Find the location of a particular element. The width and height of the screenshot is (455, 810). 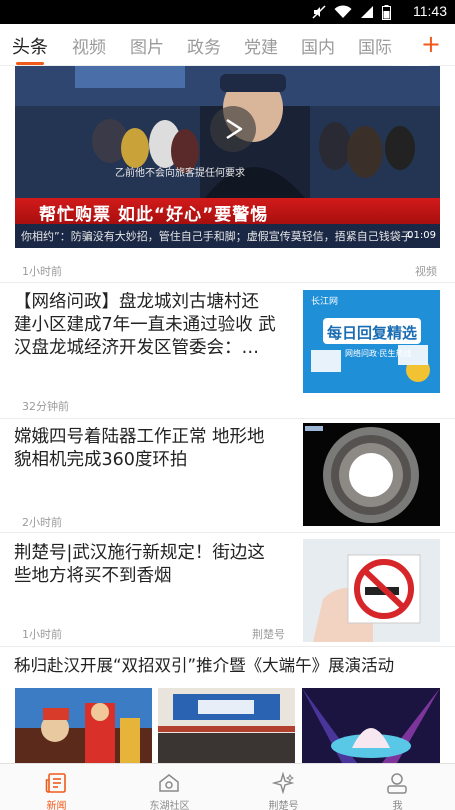

active-tab-indicator is located at coordinates (30, 63).